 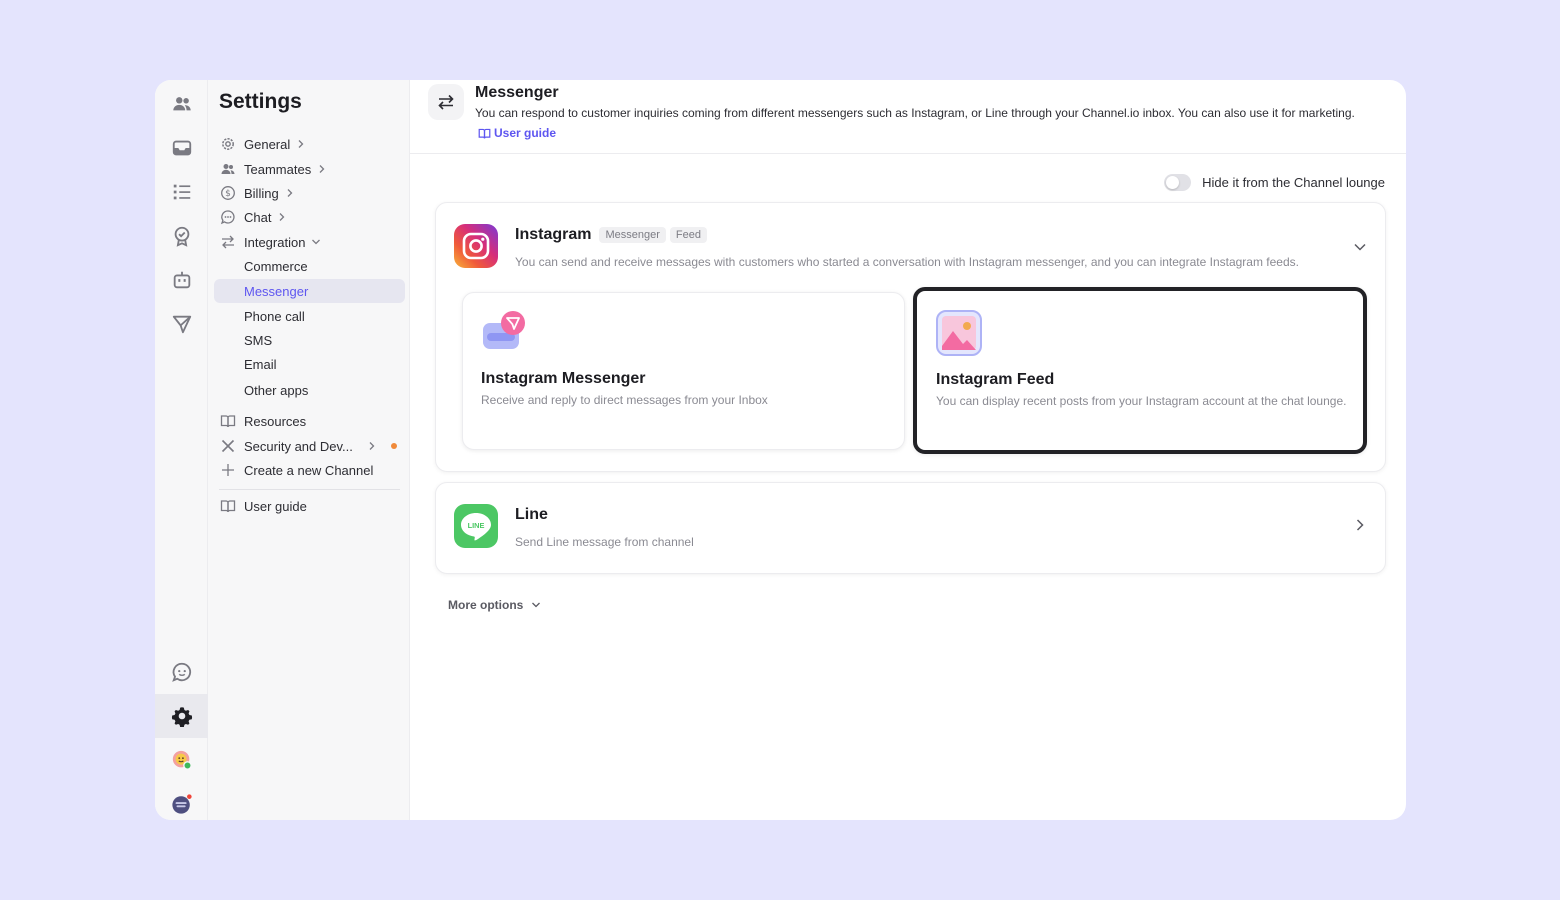 What do you see at coordinates (309, 217) in the screenshot?
I see `sidebar-item-chat: Chat` at bounding box center [309, 217].